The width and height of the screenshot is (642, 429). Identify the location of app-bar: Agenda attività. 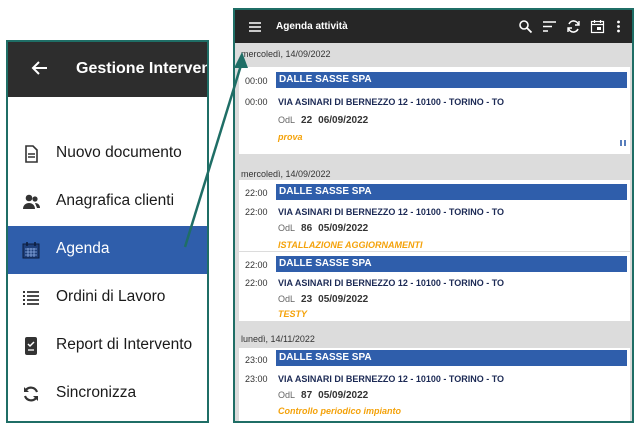
(433, 26).